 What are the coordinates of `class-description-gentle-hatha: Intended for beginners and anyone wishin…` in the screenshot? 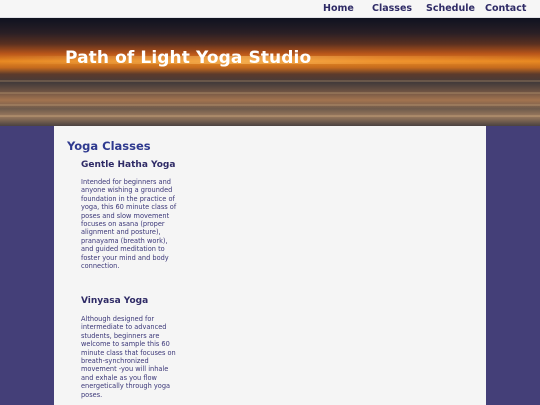 It's located at (129, 224).